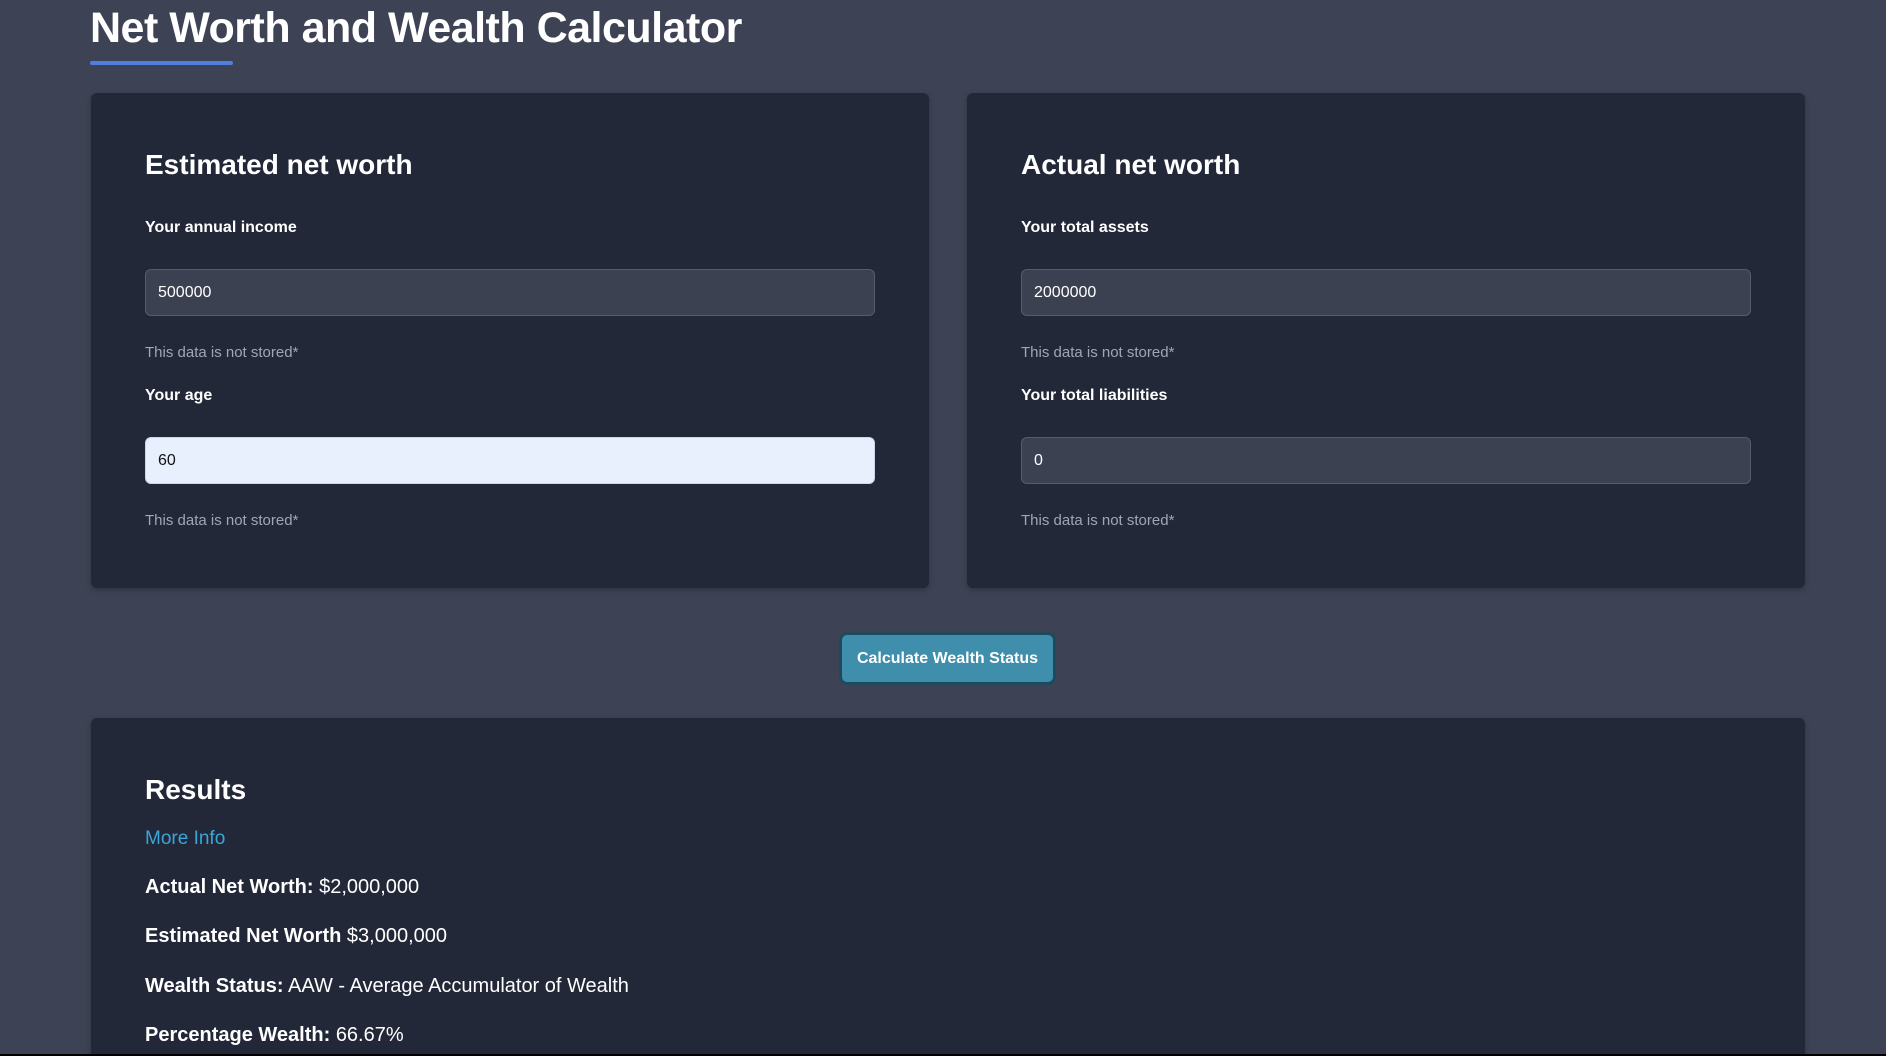 The image size is (1886, 1056). What do you see at coordinates (369, 1035) in the screenshot?
I see `percentage-wealth-result-value: 66.67%` at bounding box center [369, 1035].